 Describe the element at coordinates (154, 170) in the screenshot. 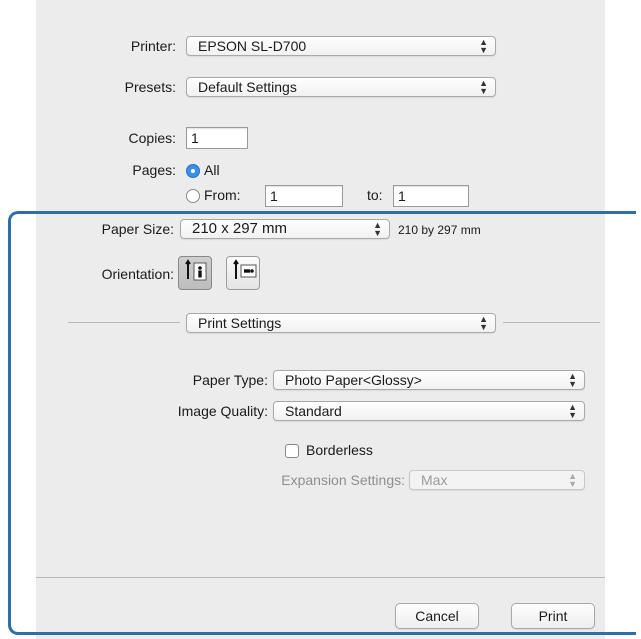

I see `pages-label: Pages:` at that location.